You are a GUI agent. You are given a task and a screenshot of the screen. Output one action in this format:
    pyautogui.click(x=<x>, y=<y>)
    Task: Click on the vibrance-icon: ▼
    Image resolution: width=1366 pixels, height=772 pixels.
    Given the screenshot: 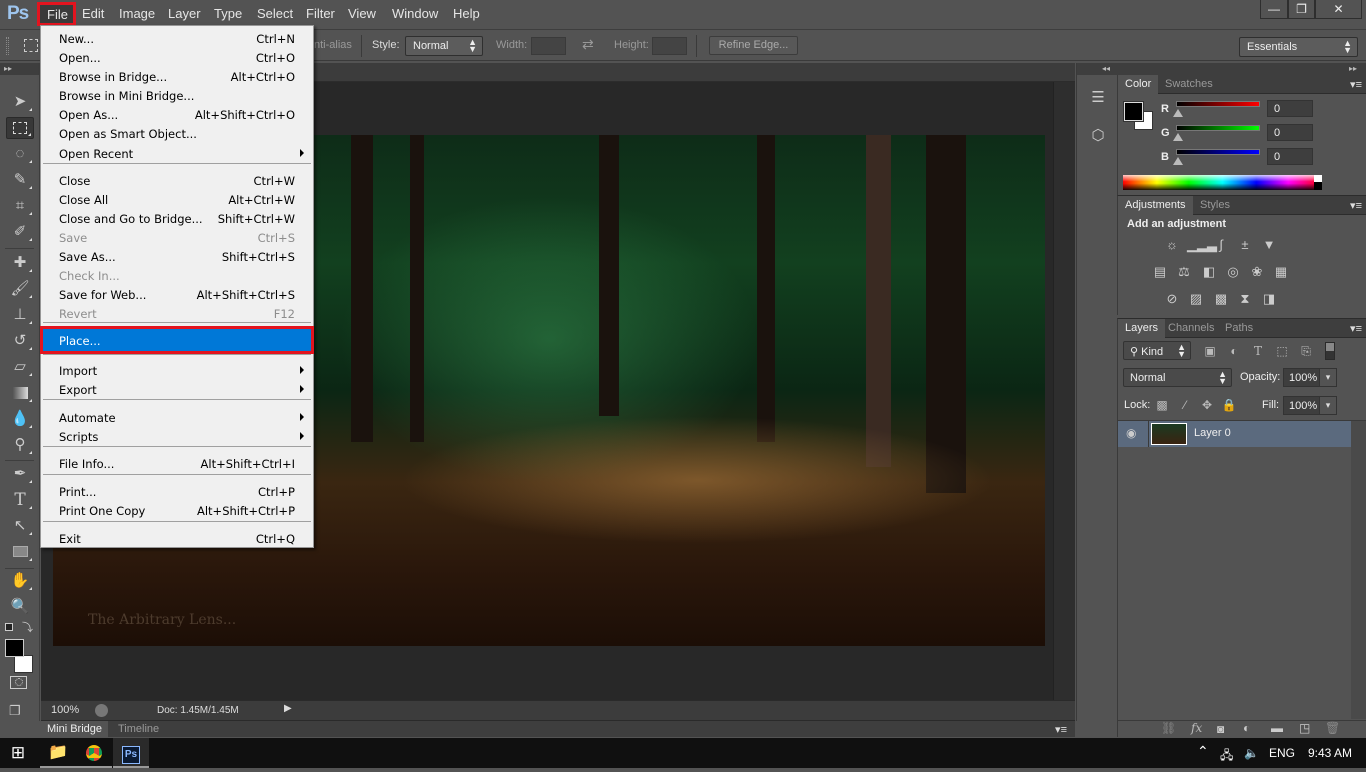 What is the action you would take?
    pyautogui.click(x=1269, y=245)
    